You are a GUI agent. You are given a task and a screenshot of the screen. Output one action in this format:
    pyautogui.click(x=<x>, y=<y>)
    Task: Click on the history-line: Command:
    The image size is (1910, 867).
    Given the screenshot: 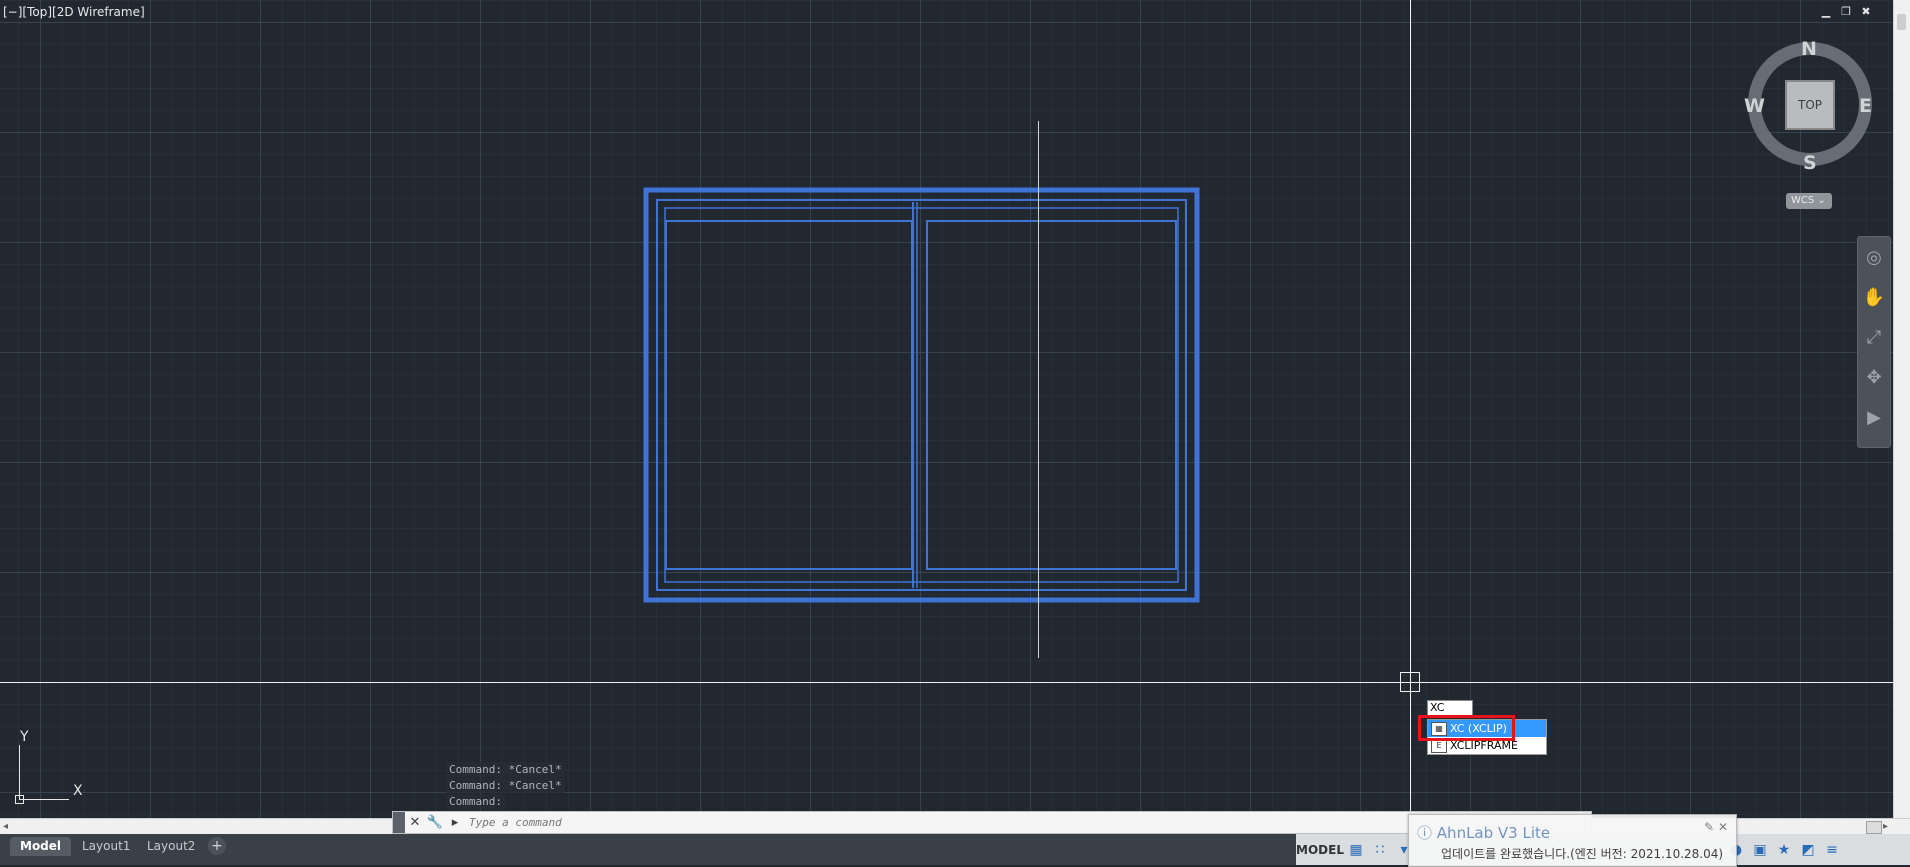 What is the action you would take?
    pyautogui.click(x=475, y=801)
    